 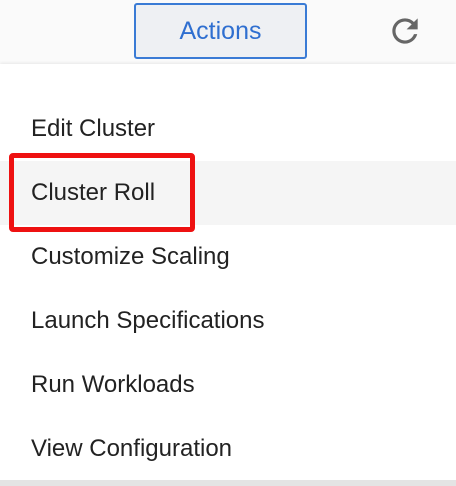 What do you see at coordinates (405, 31) in the screenshot?
I see `refresh-icon` at bounding box center [405, 31].